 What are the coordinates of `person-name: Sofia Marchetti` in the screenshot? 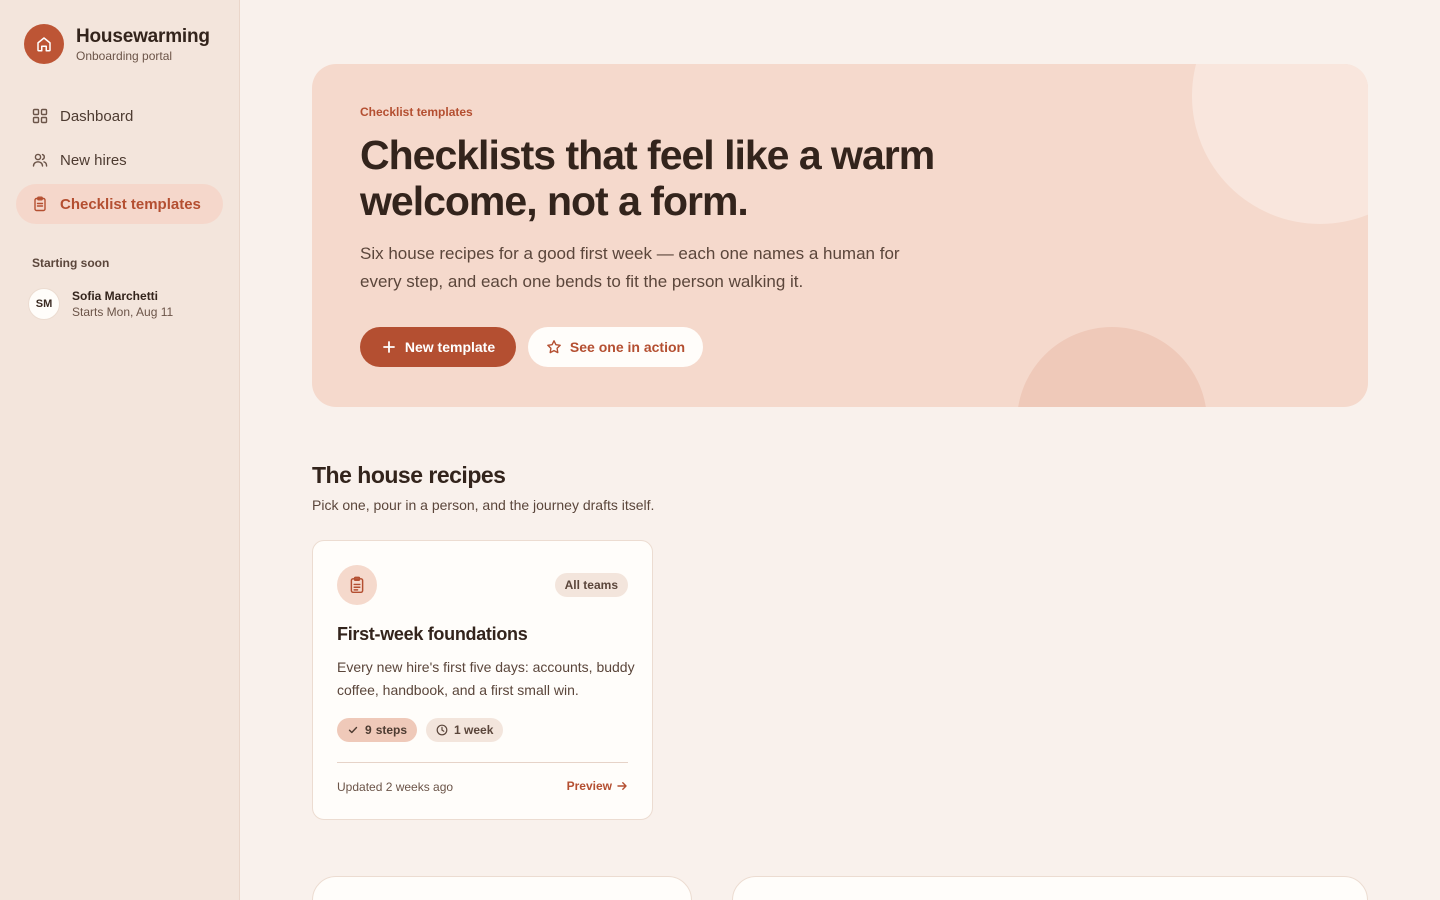 It's located at (115, 296).